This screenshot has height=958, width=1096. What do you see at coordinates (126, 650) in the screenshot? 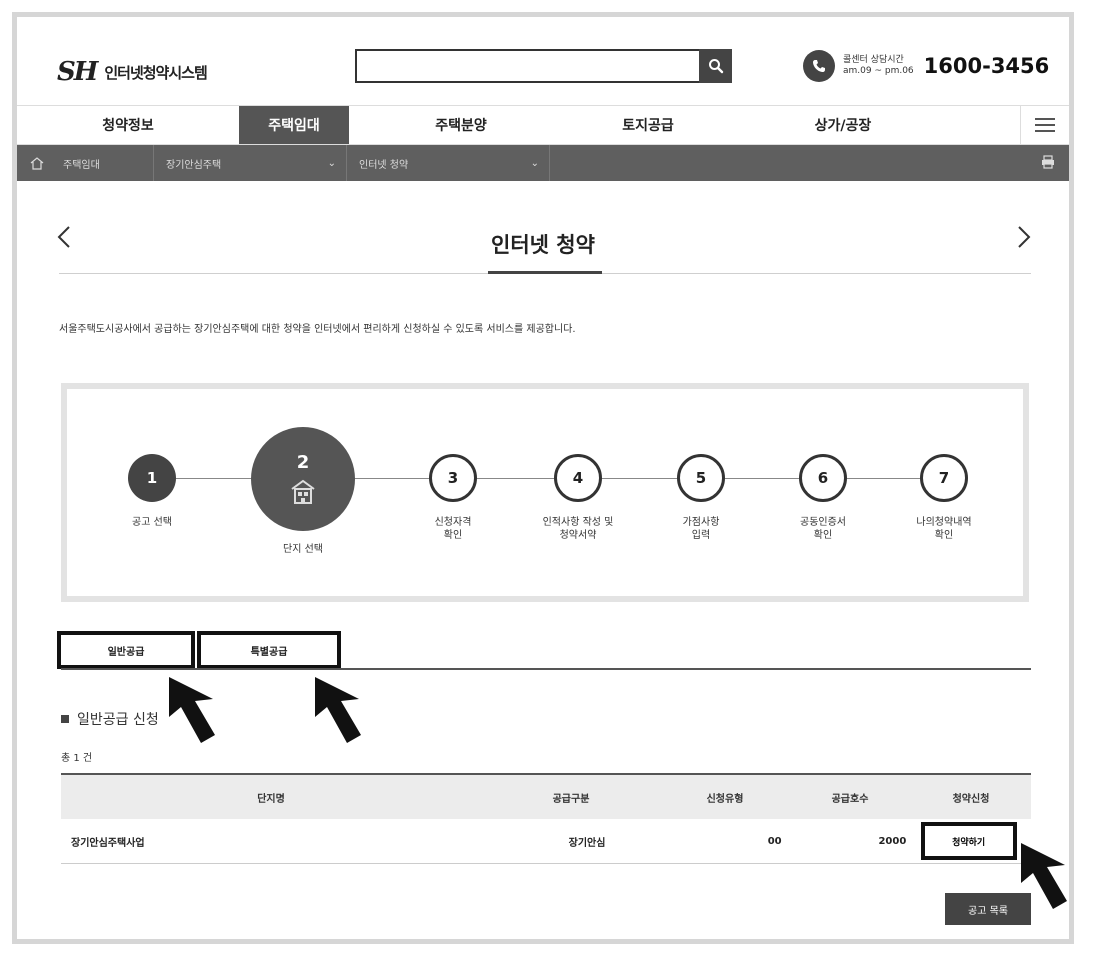
I see `tab-general-supply: 일반공급` at bounding box center [126, 650].